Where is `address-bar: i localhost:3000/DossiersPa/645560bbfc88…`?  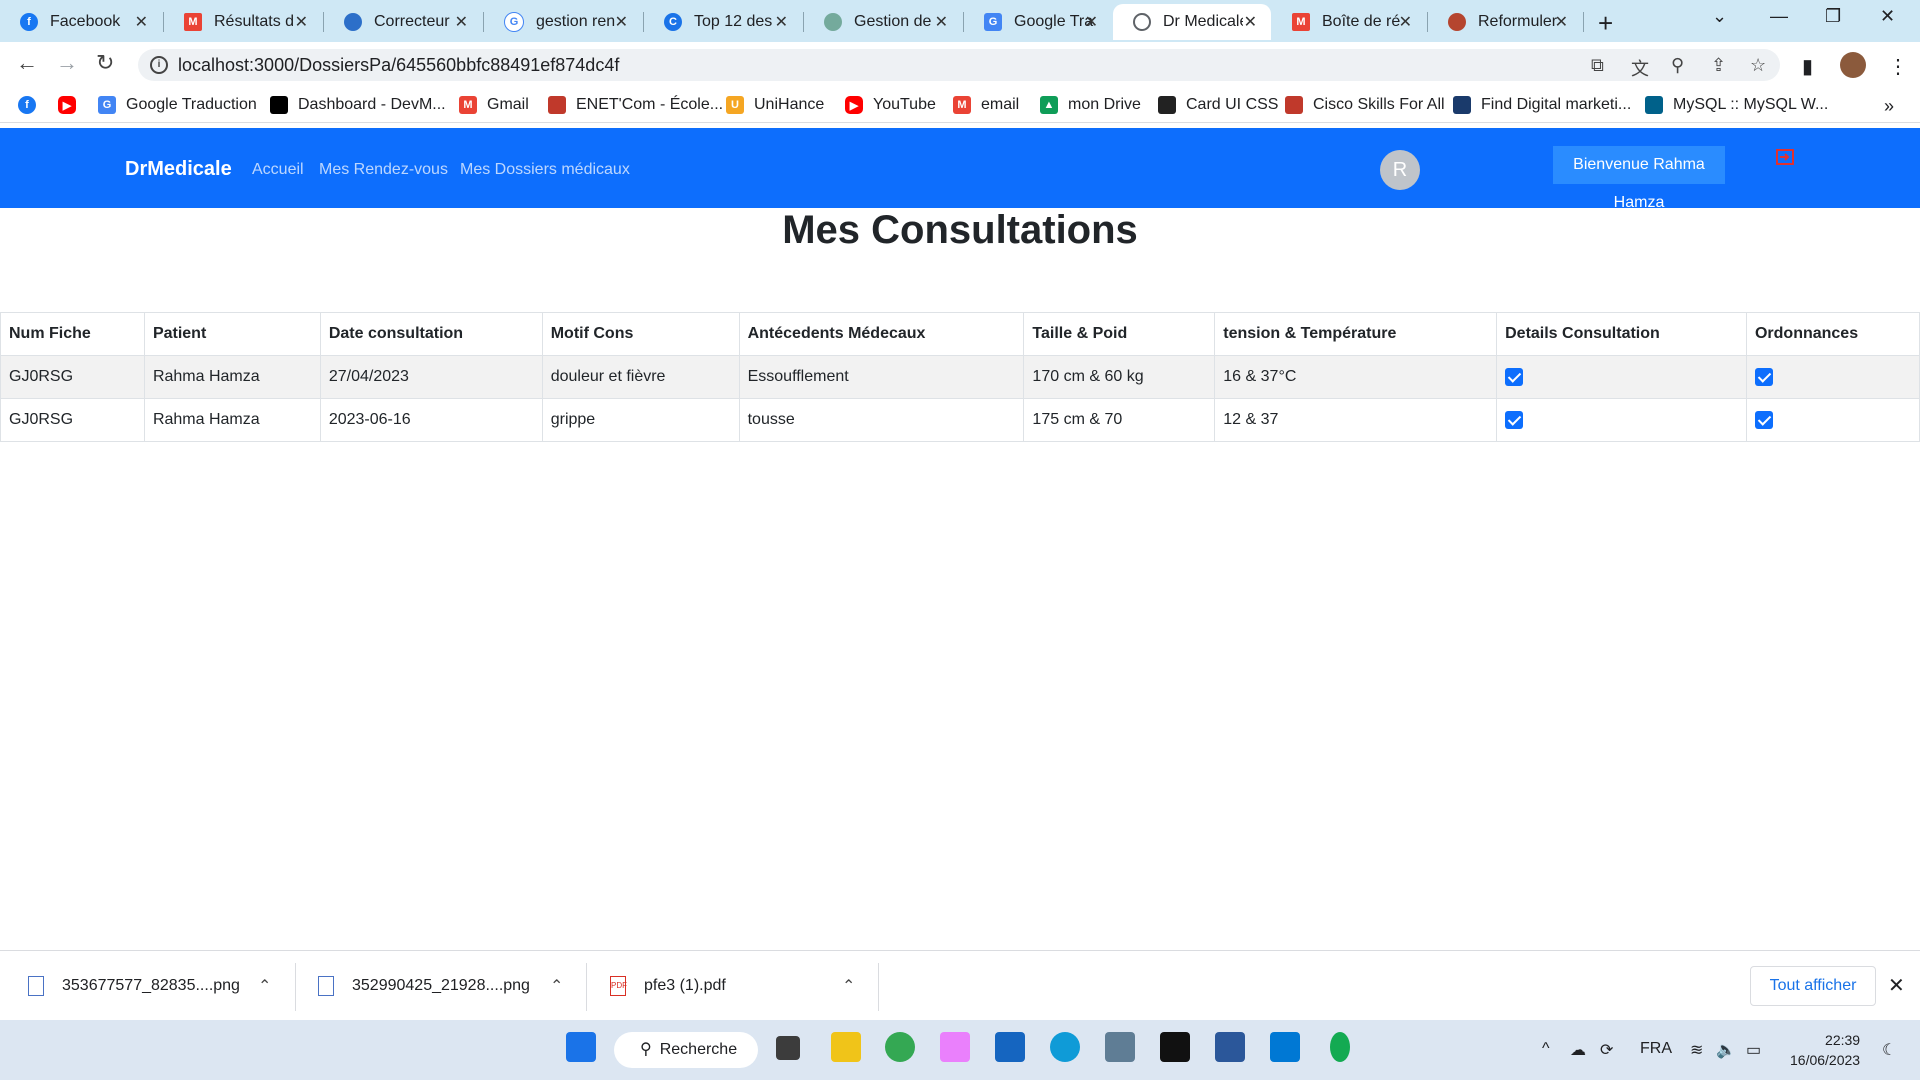 address-bar: i localhost:3000/DossiersPa/645560bbfc88… is located at coordinates (959, 65).